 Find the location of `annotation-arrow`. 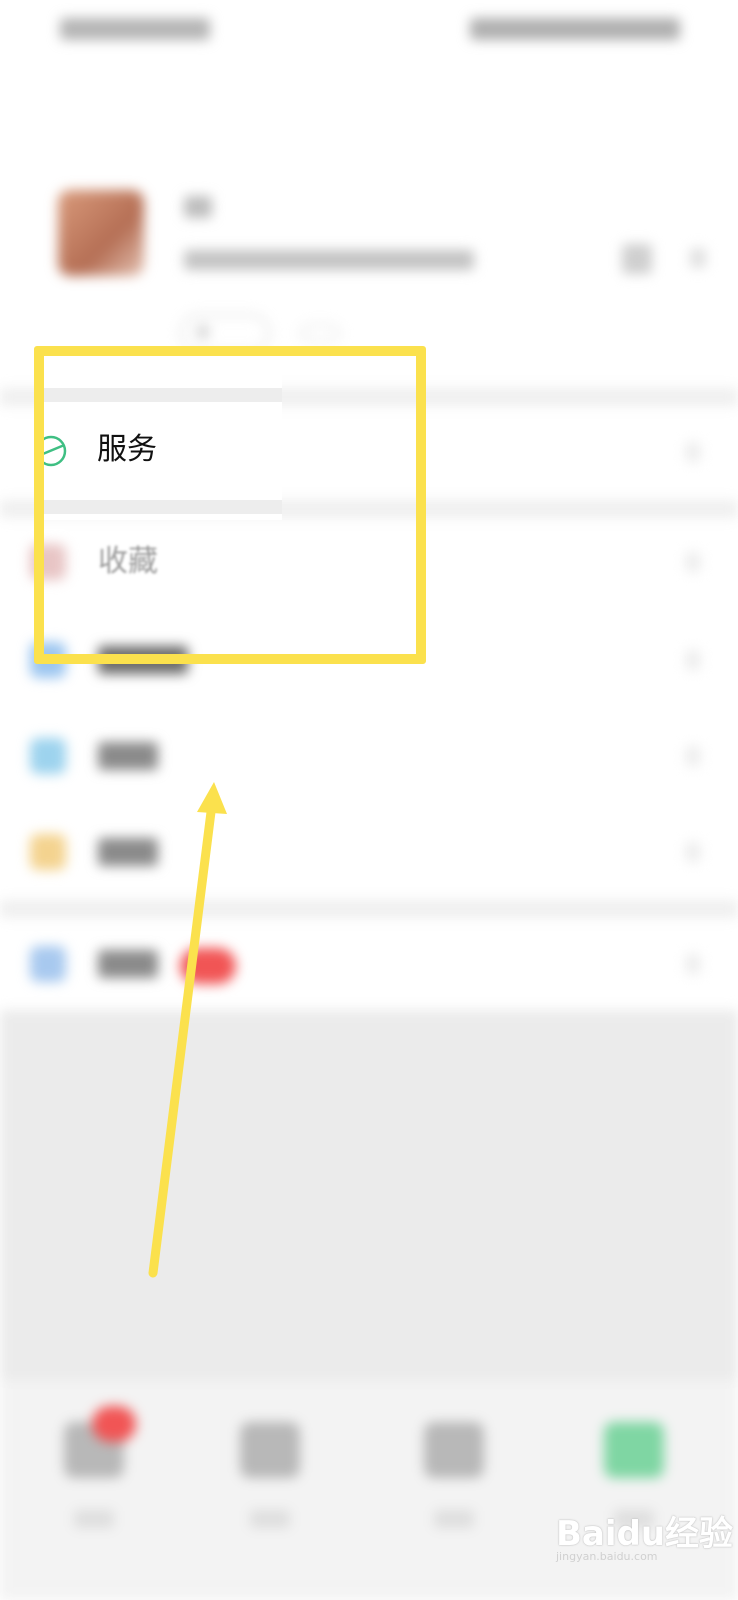

annotation-arrow is located at coordinates (187, 1030).